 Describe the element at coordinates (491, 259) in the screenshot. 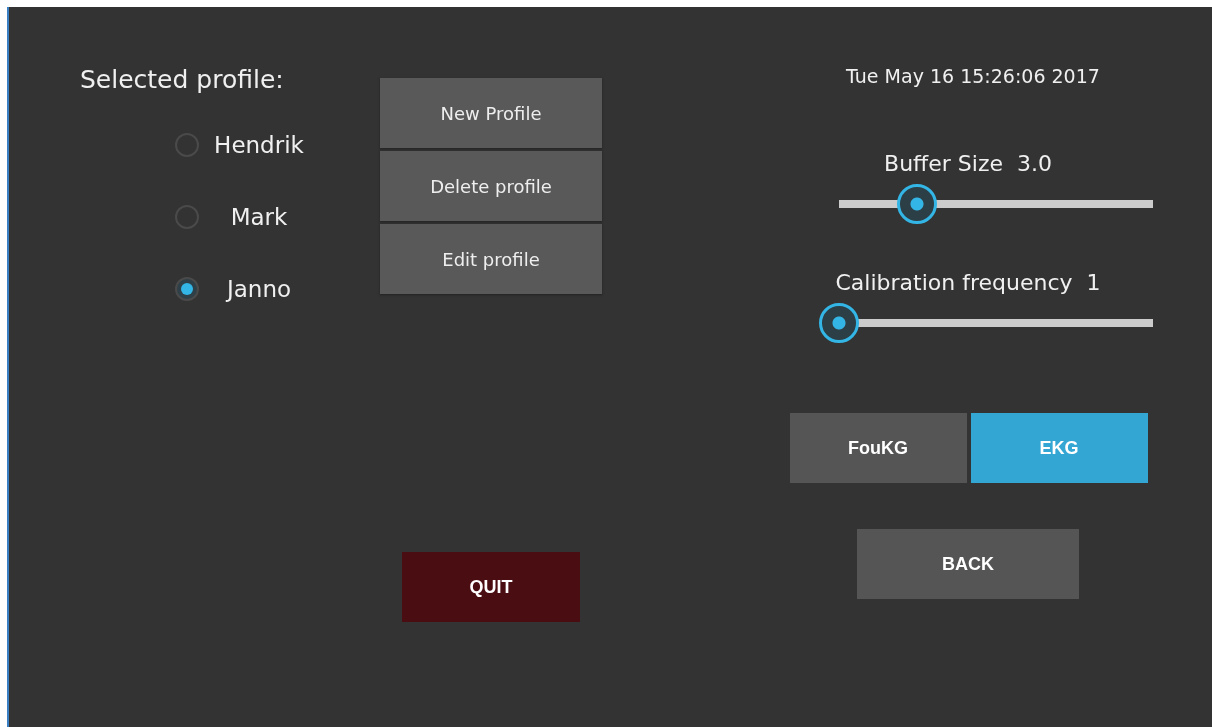

I see `profile-button: Edit profile` at that location.